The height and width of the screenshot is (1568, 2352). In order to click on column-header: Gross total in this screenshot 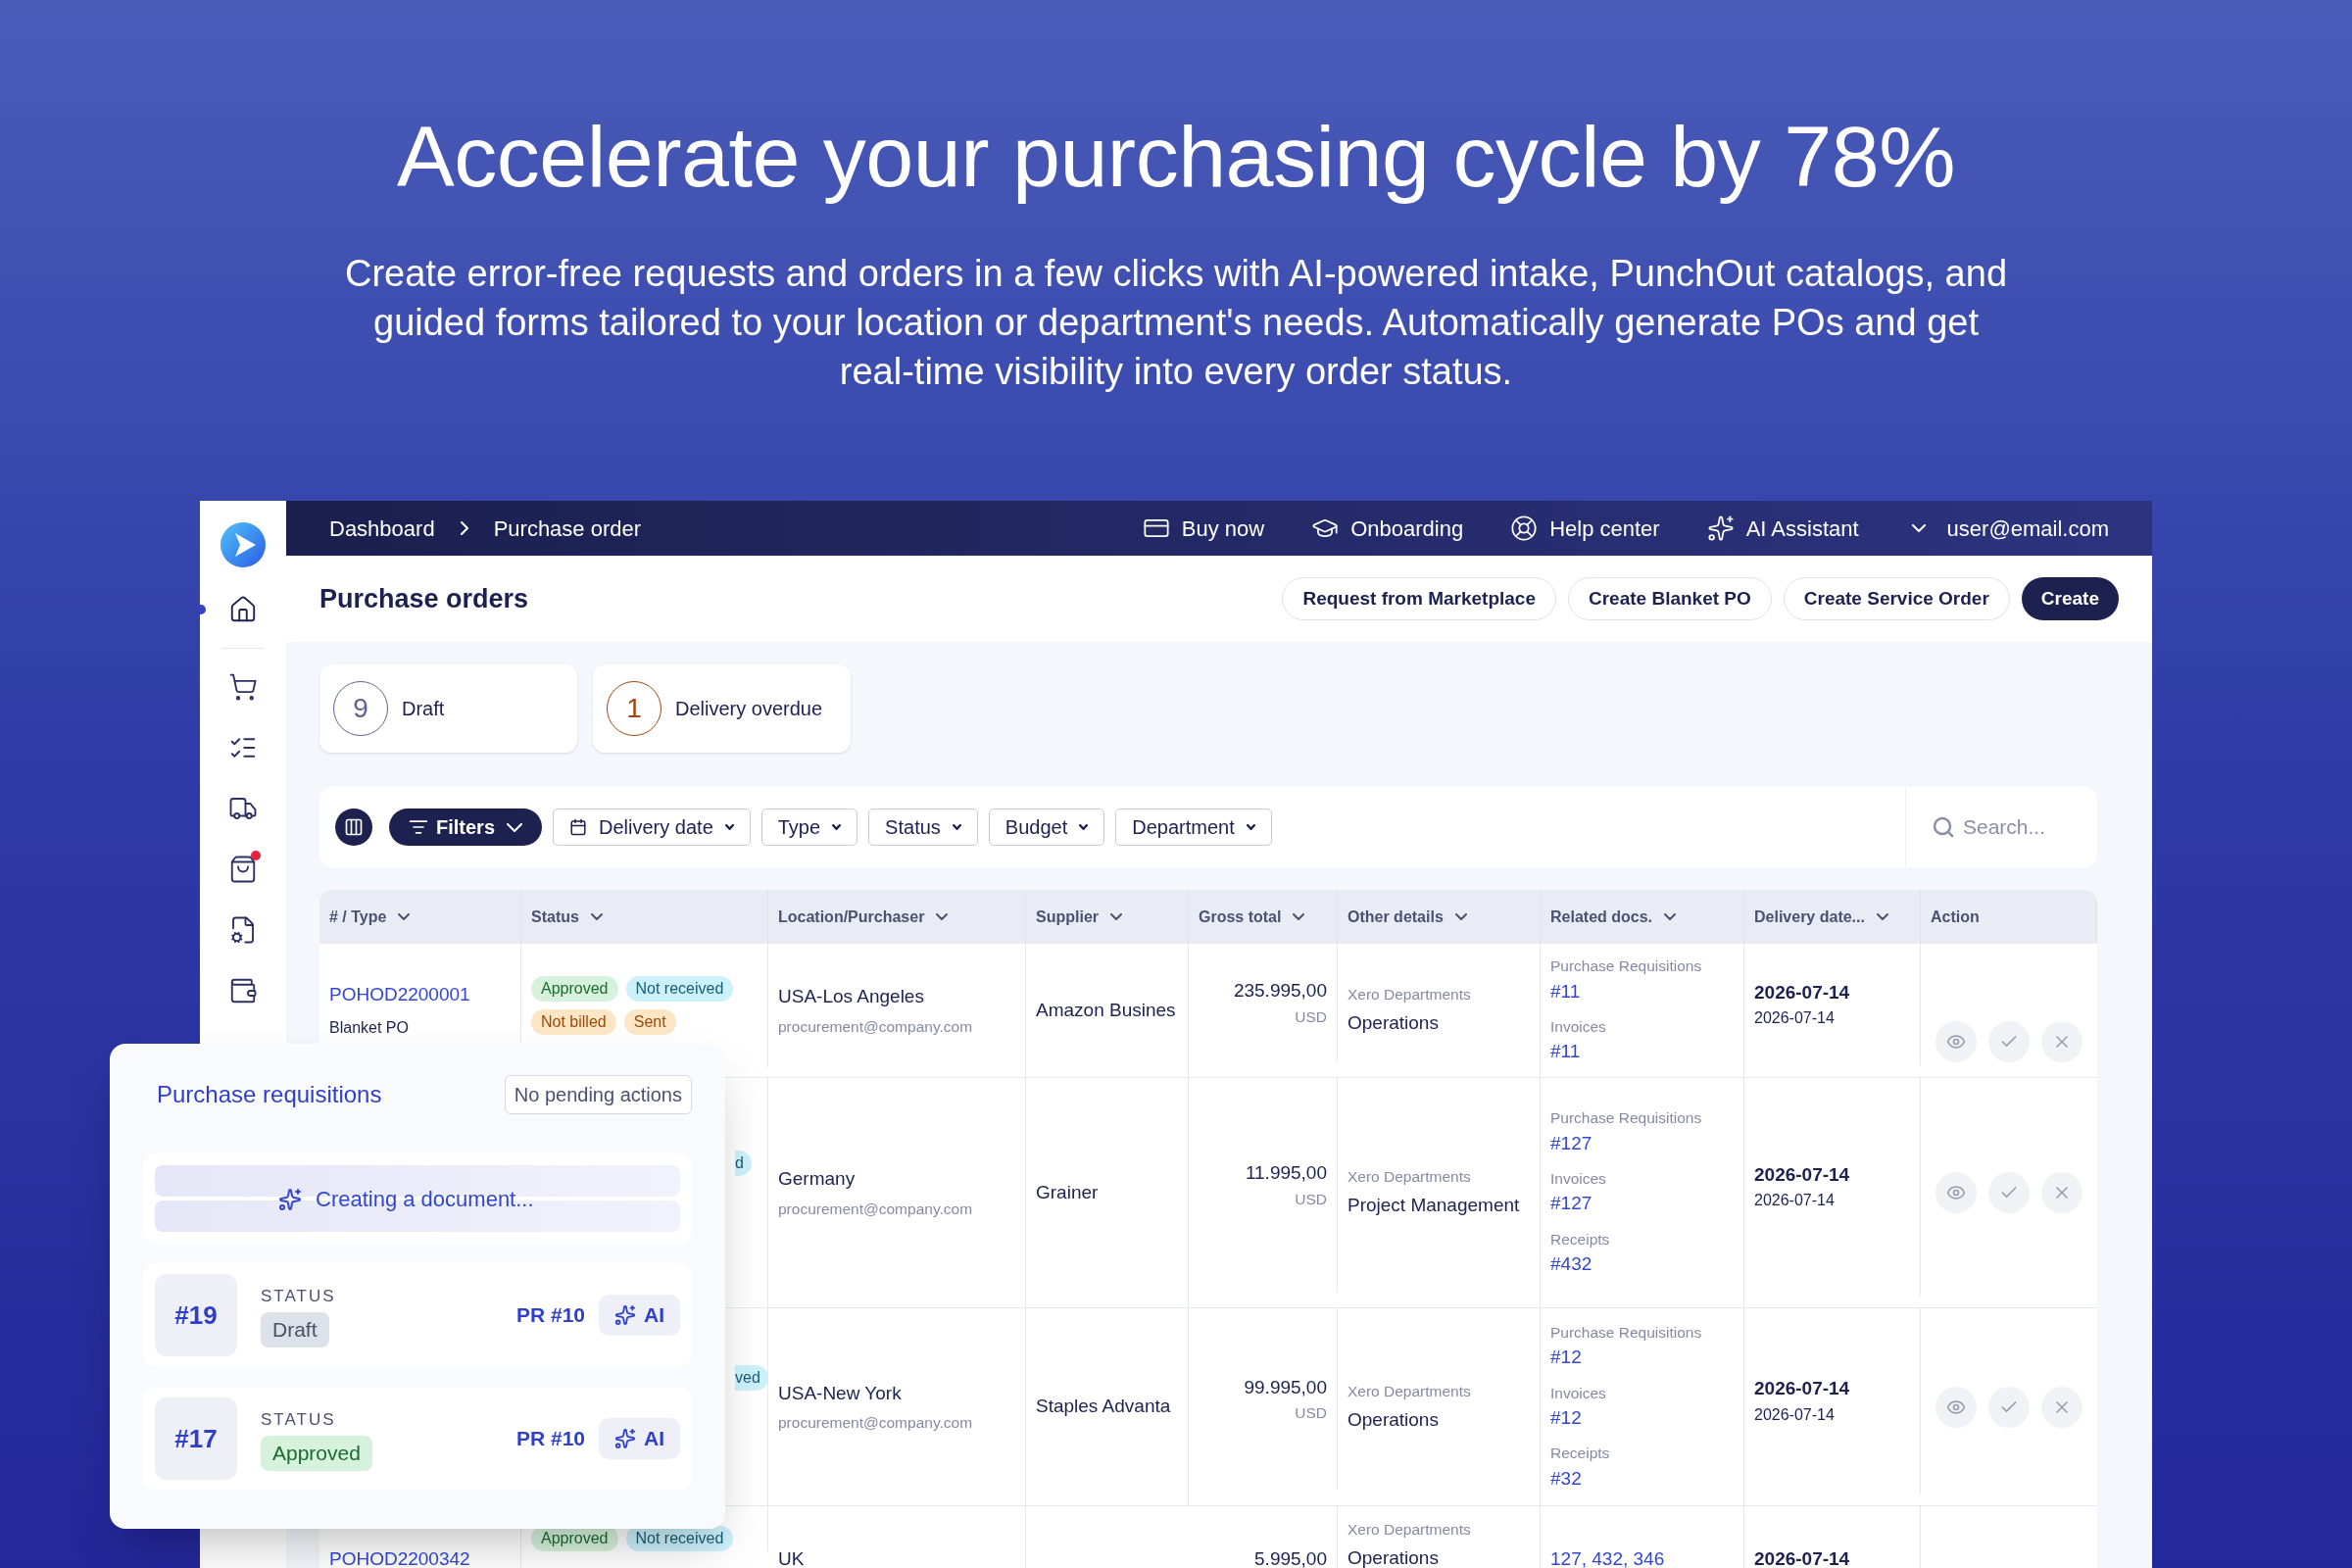, I will do `click(1252, 917)`.